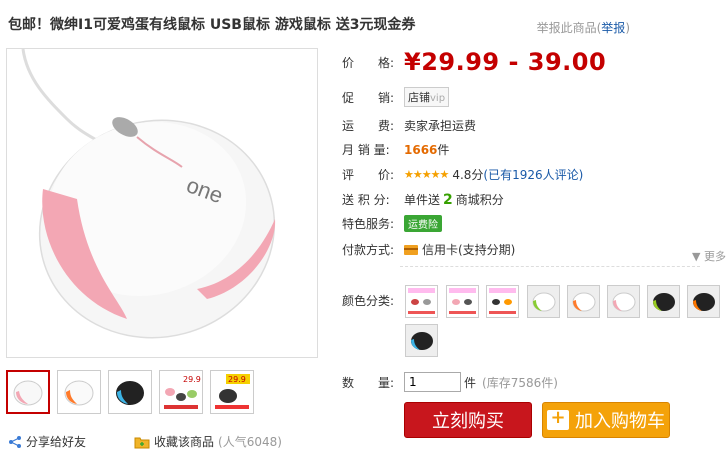 The width and height of the screenshot is (726, 454). Describe the element at coordinates (550, 266) in the screenshot. I see `divider` at that location.